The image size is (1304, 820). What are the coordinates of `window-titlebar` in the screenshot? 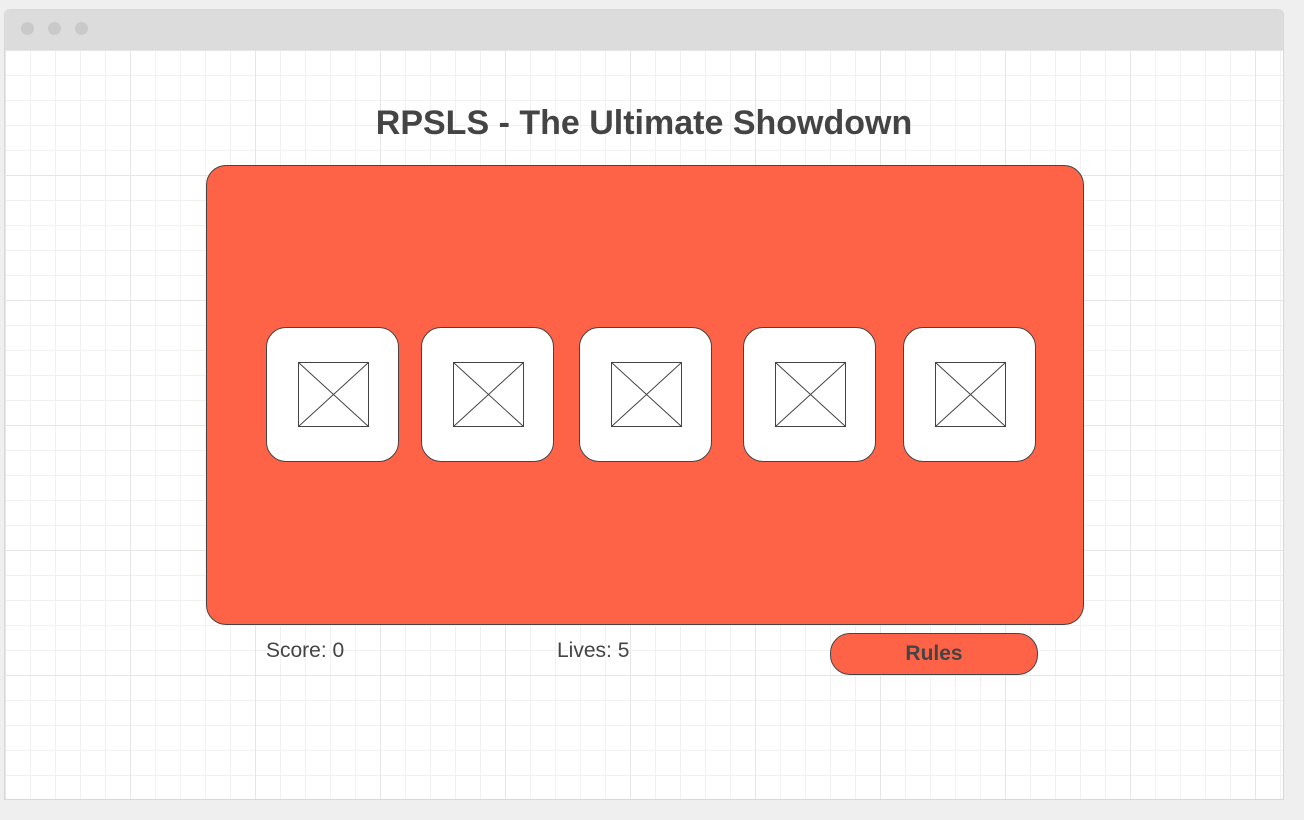 It's located at (644, 30).